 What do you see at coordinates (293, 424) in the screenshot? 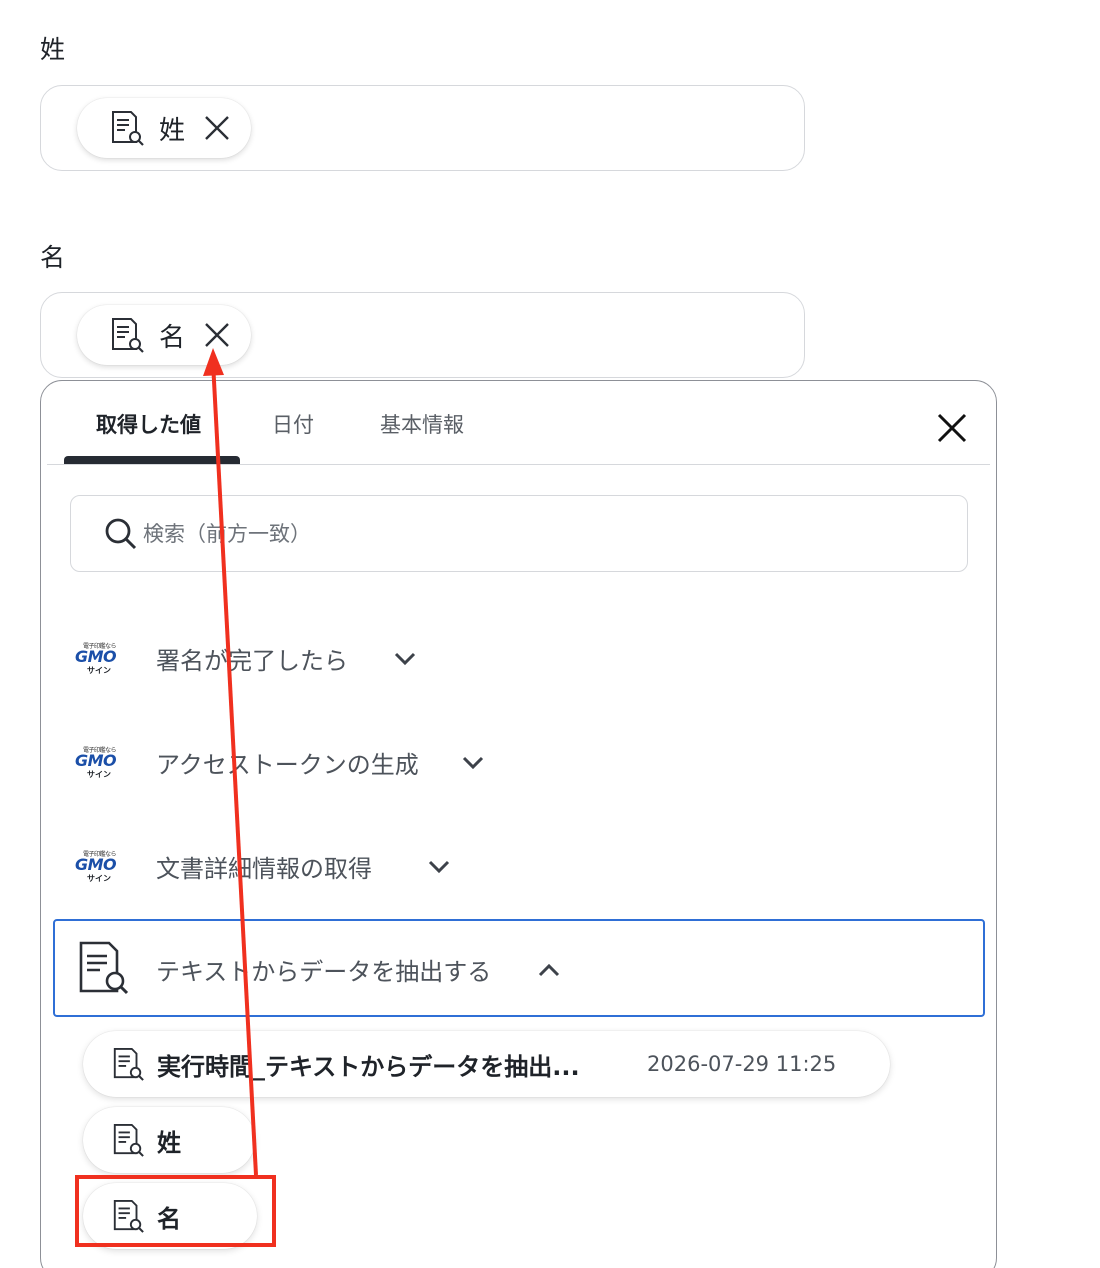
I see `tab-date: 日付` at bounding box center [293, 424].